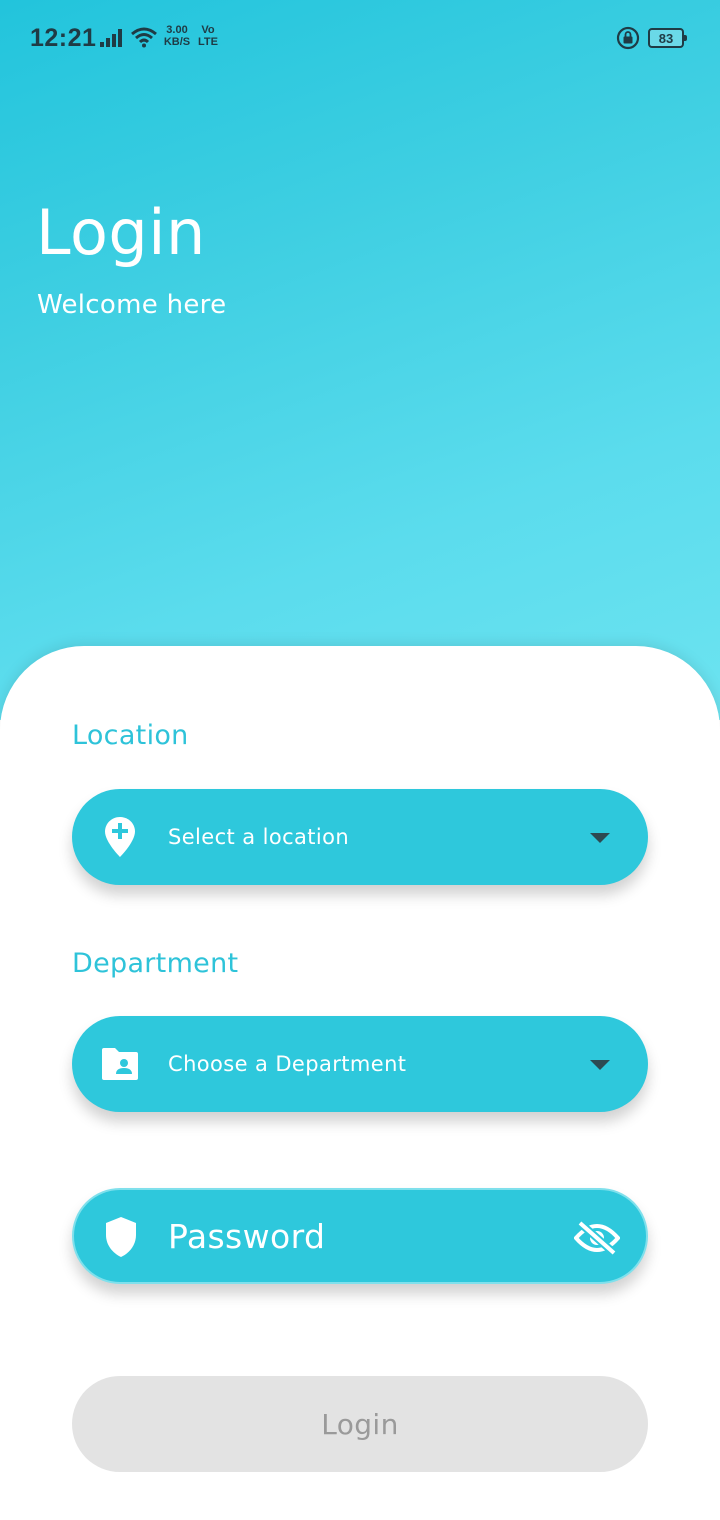 The image size is (720, 1520). I want to click on volte-top: Vo, so click(208, 30).